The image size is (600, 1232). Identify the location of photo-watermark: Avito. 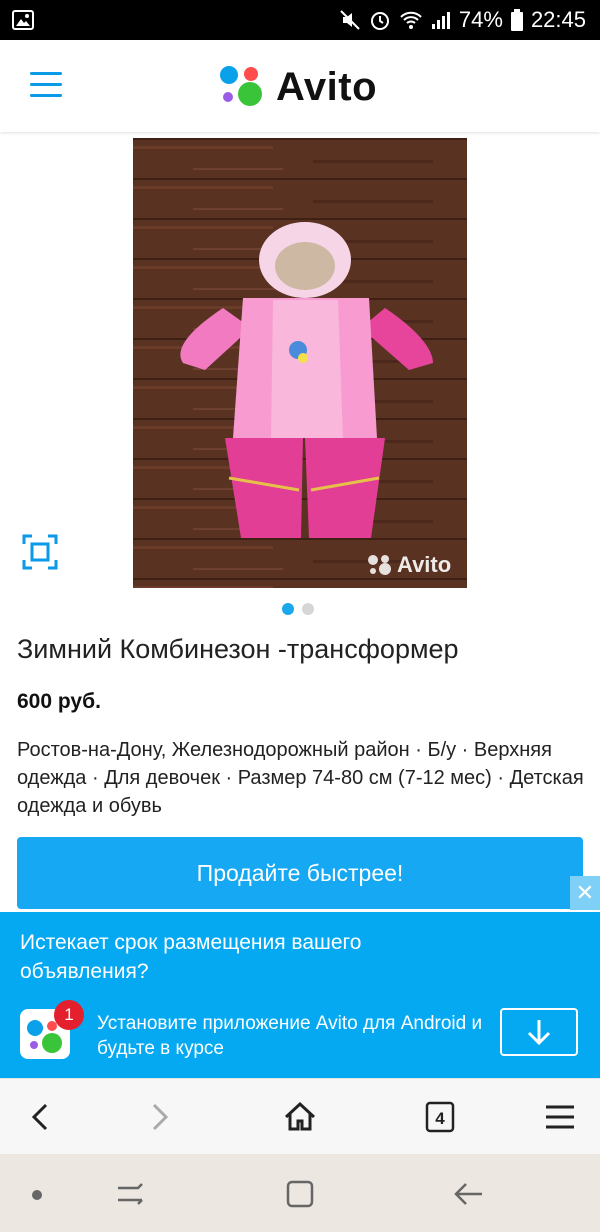
(409, 565).